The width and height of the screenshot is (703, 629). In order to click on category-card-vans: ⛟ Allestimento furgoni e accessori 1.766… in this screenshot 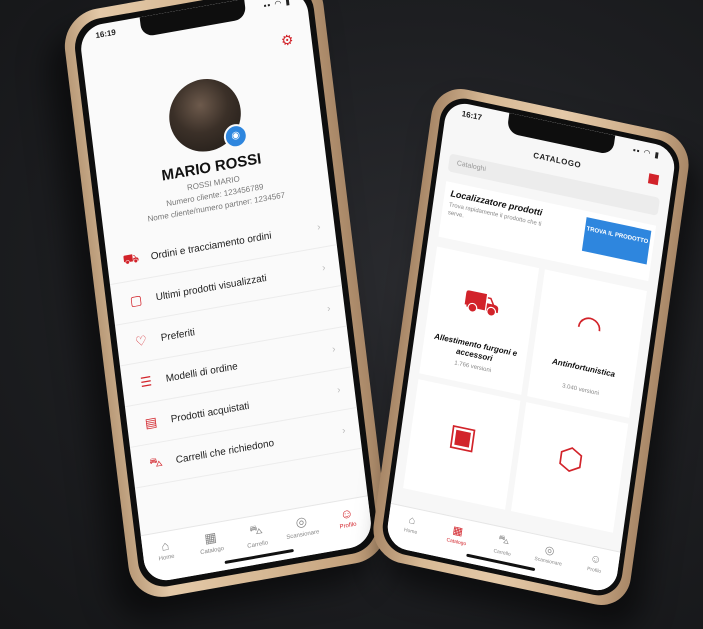, I will do `click(479, 320)`.